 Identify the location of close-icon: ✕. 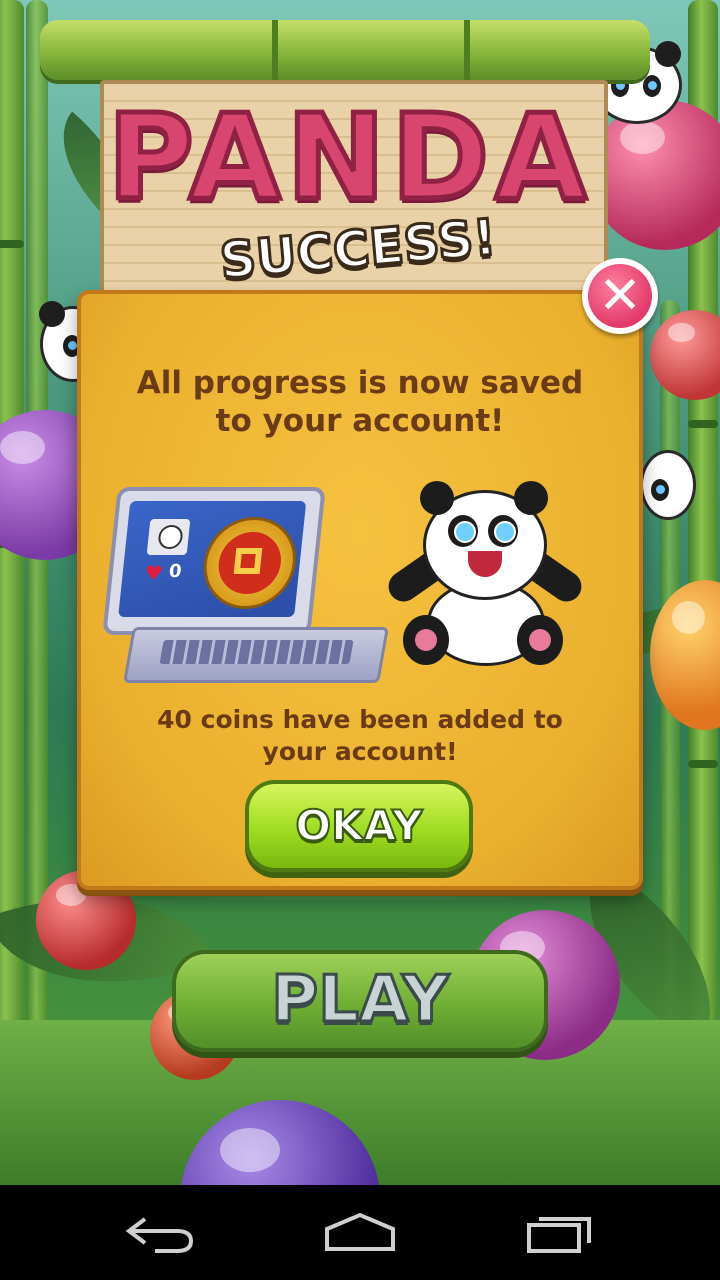
(620, 296).